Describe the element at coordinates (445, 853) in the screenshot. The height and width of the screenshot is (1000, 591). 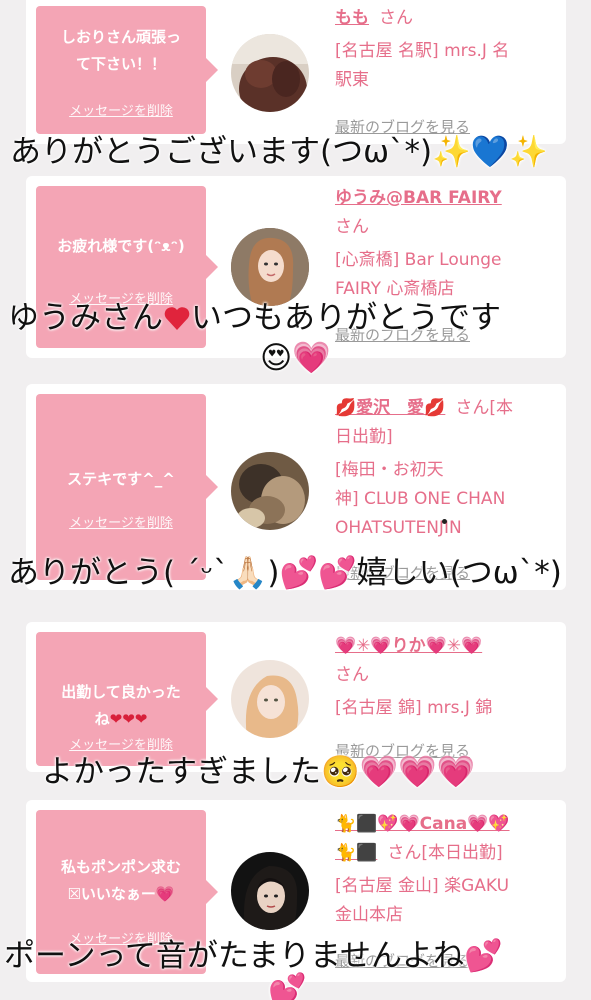
I see `honorific: さん[本日出勤]` at that location.